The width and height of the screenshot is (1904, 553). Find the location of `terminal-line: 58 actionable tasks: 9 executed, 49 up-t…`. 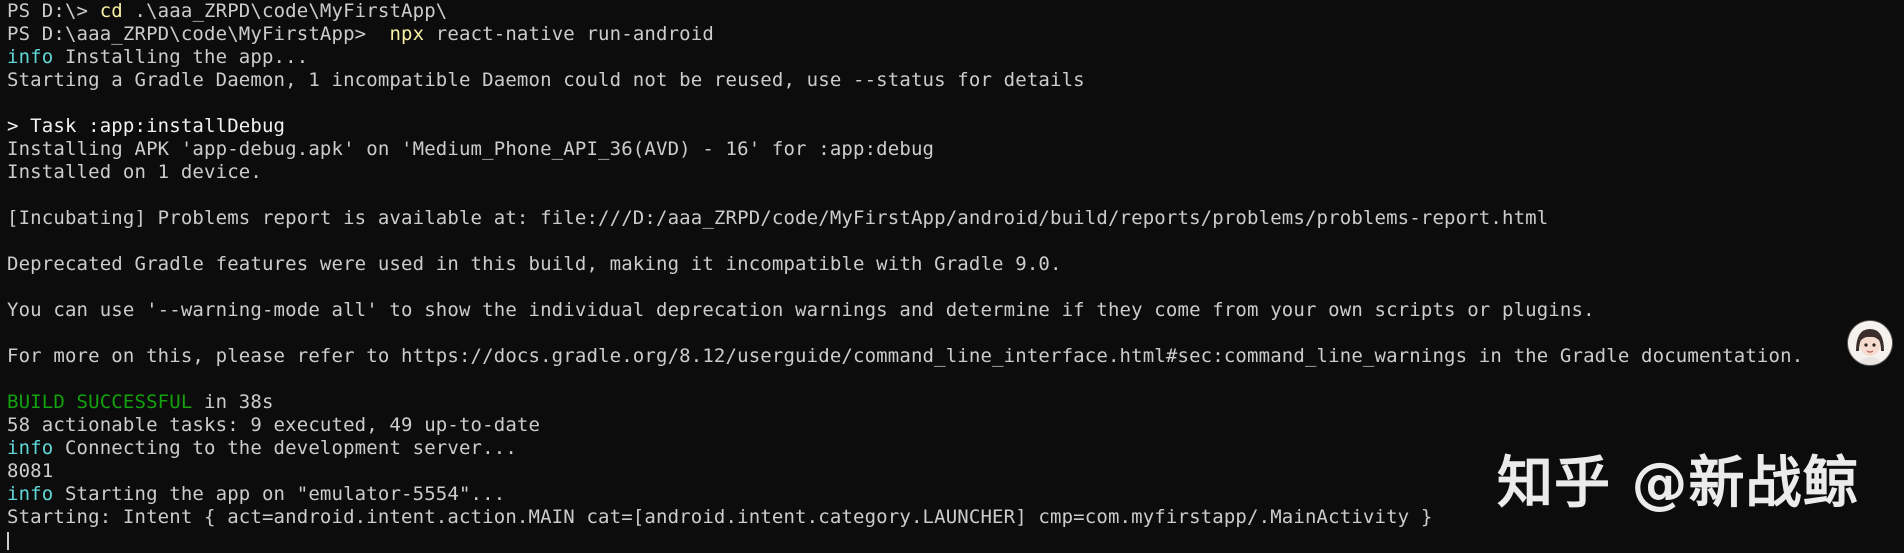

terminal-line: 58 actionable tasks: 9 executed, 49 up-t… is located at coordinates (955, 425).